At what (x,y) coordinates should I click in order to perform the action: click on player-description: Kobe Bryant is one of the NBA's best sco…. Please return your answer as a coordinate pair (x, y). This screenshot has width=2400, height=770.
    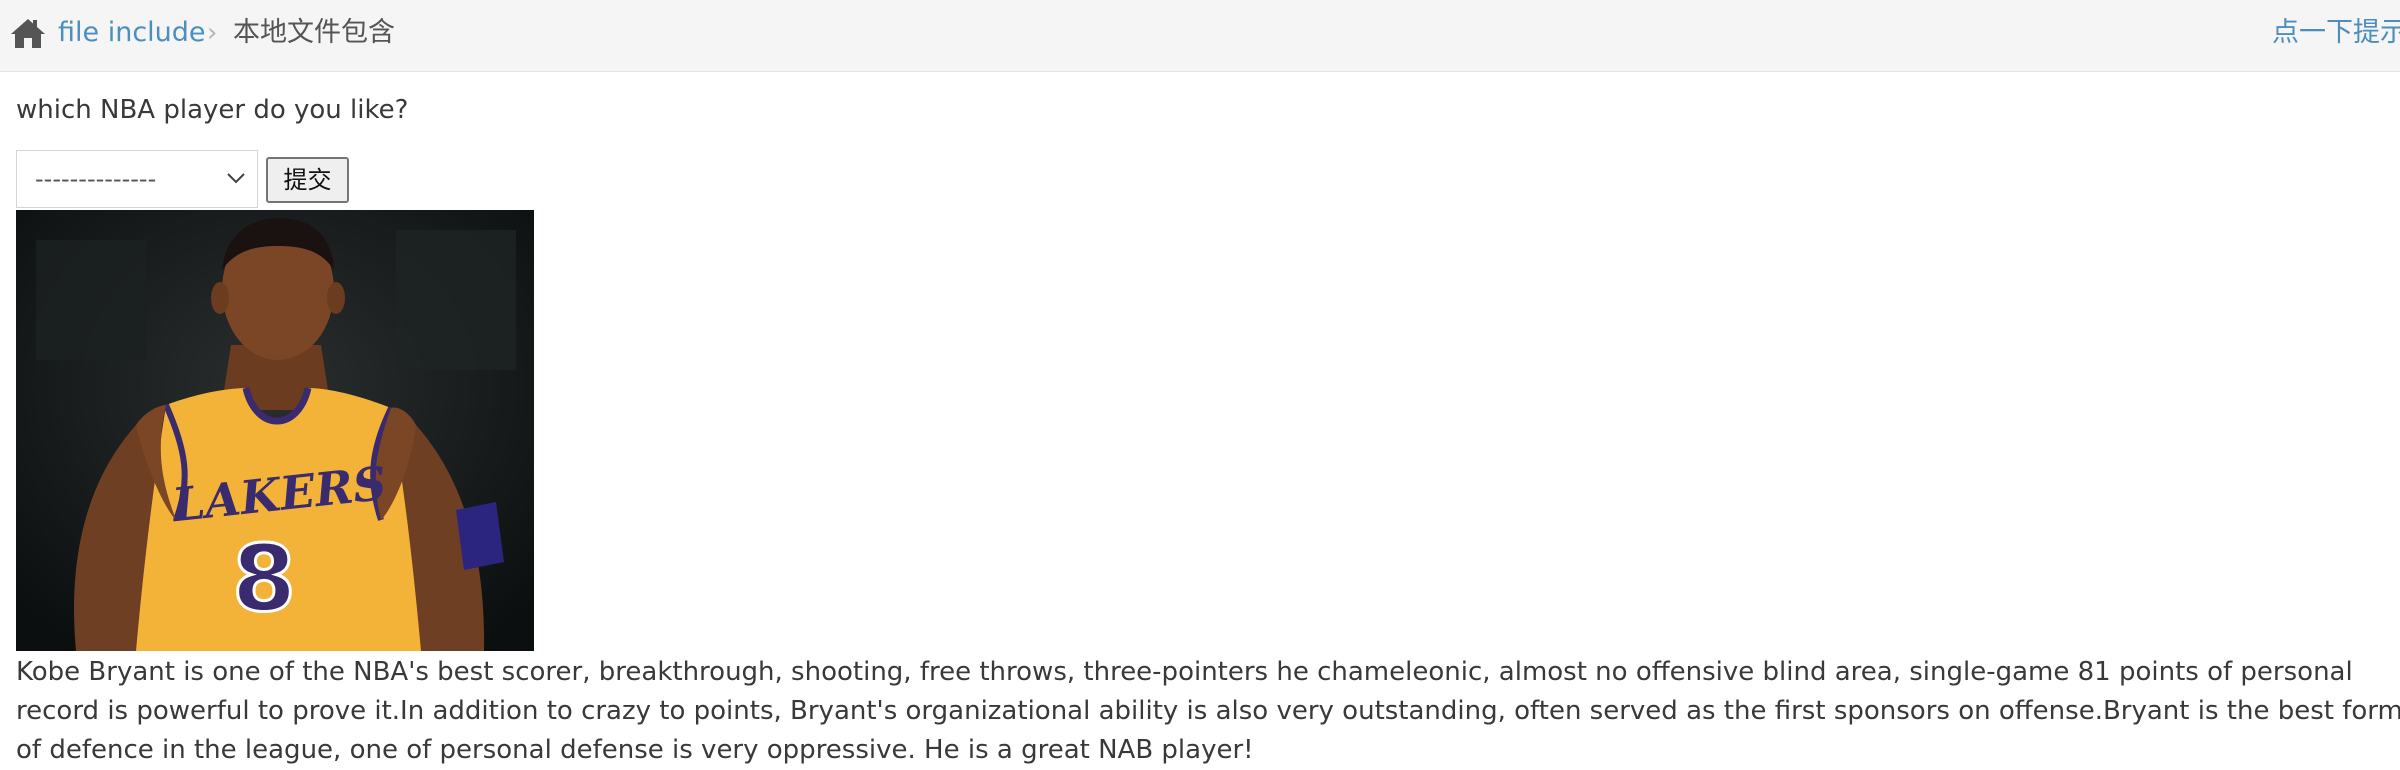
    Looking at the image, I should click on (1208, 711).